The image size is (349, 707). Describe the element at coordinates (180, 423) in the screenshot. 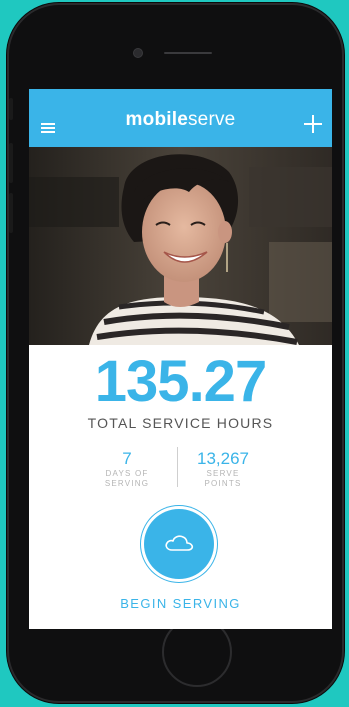

I see `total-hours-label: TOTAL SERVICE HOURS` at that location.